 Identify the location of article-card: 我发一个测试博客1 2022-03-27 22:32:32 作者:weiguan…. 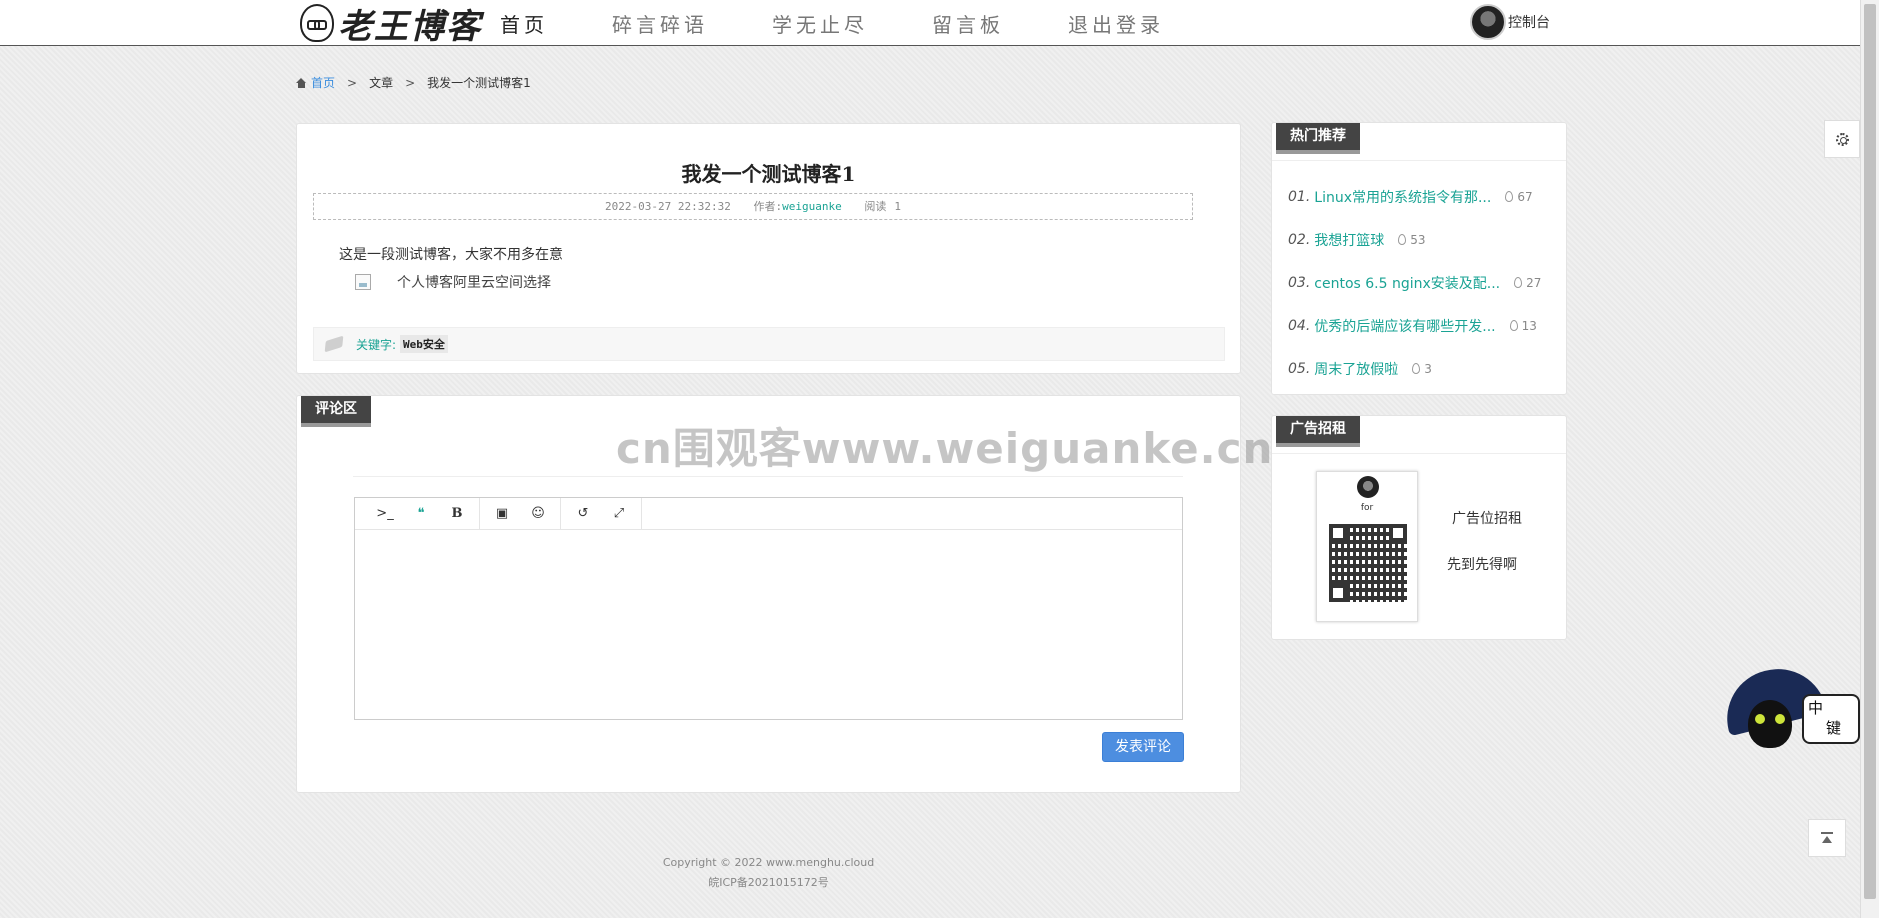
(768, 248).